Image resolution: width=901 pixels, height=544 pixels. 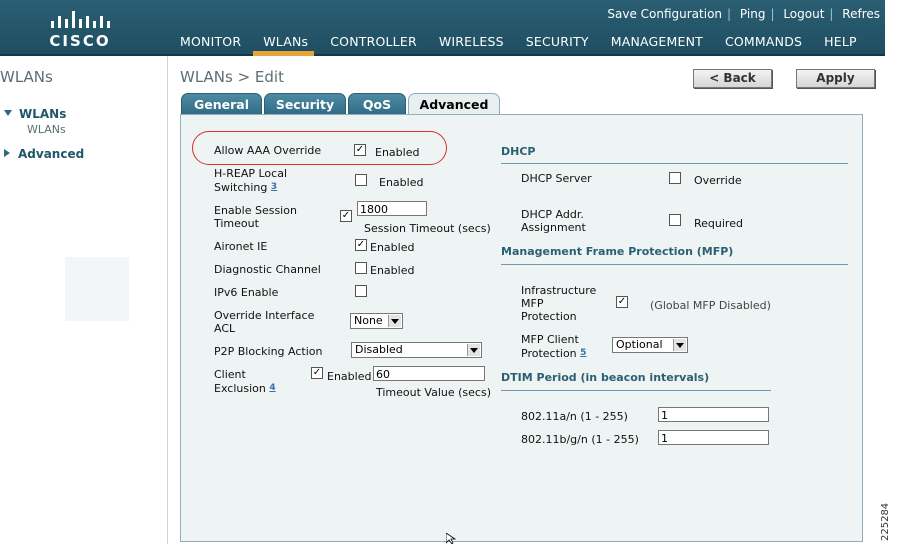 I want to click on client-exclusion-label-2: Exclusion 4, so click(x=245, y=388).